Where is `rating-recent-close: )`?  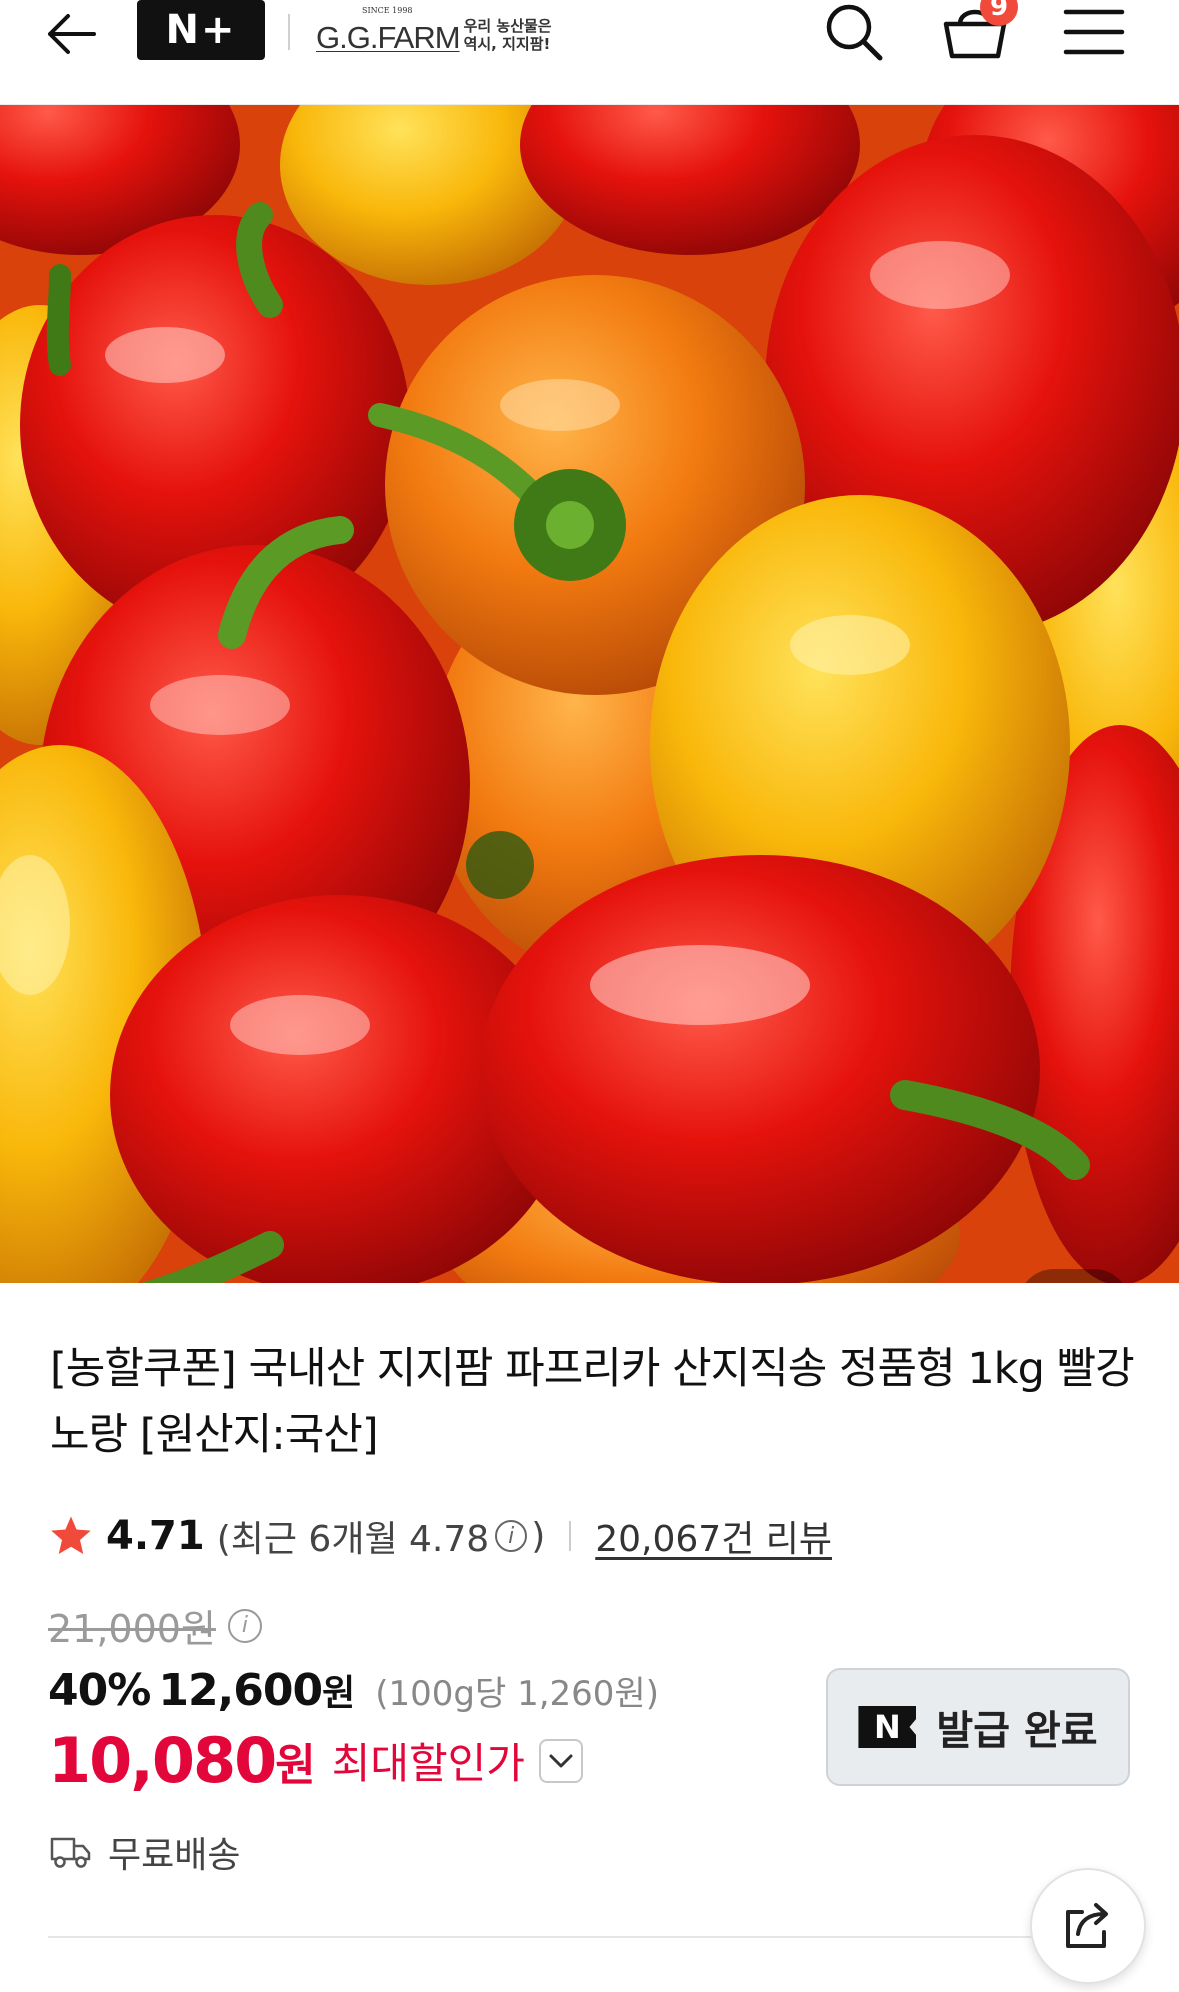
rating-recent-close: ) is located at coordinates (538, 1536).